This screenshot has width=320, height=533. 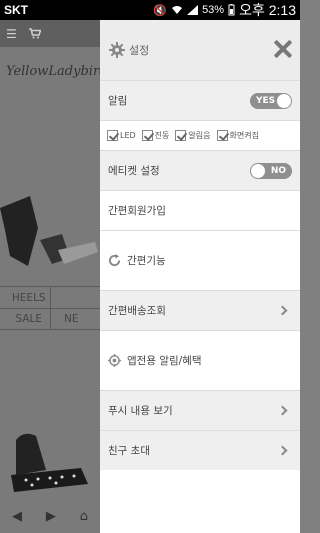 I want to click on simple-function-row: 간편기능, so click(x=200, y=260).